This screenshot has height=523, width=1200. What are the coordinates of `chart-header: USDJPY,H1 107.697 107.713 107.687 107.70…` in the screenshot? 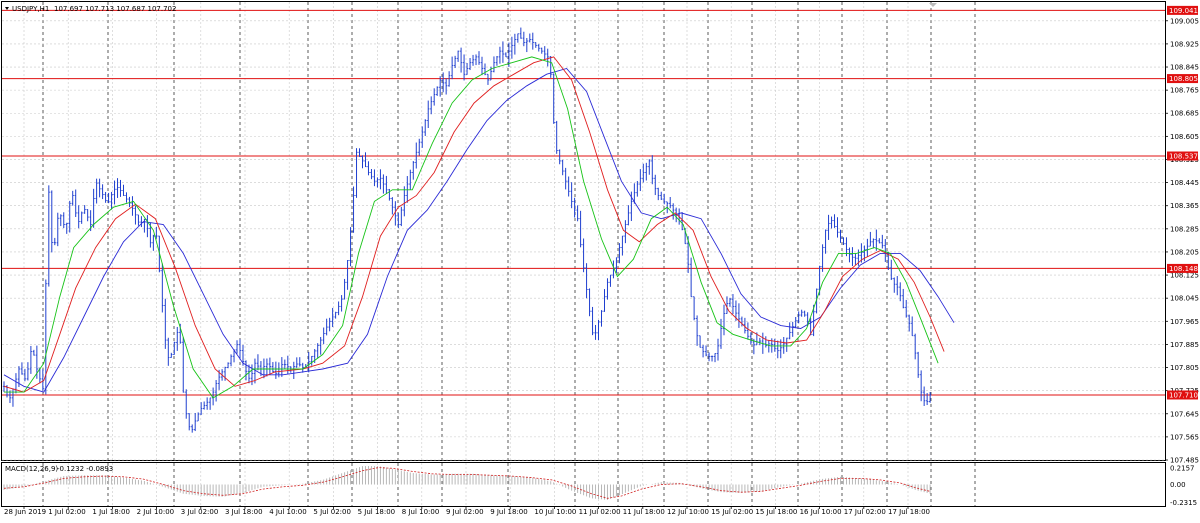 It's located at (90, 9).